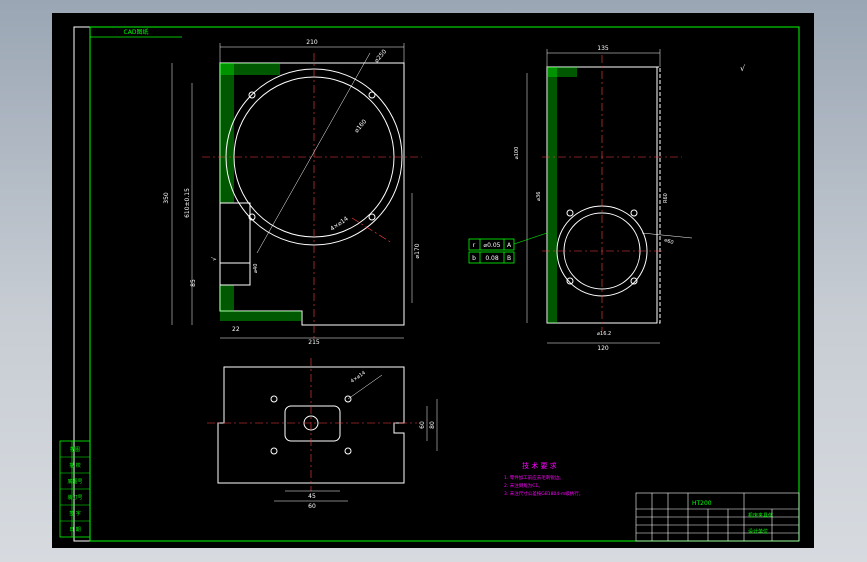 This screenshot has width=867, height=562. I want to click on plan-centerlines, so click(312, 424).